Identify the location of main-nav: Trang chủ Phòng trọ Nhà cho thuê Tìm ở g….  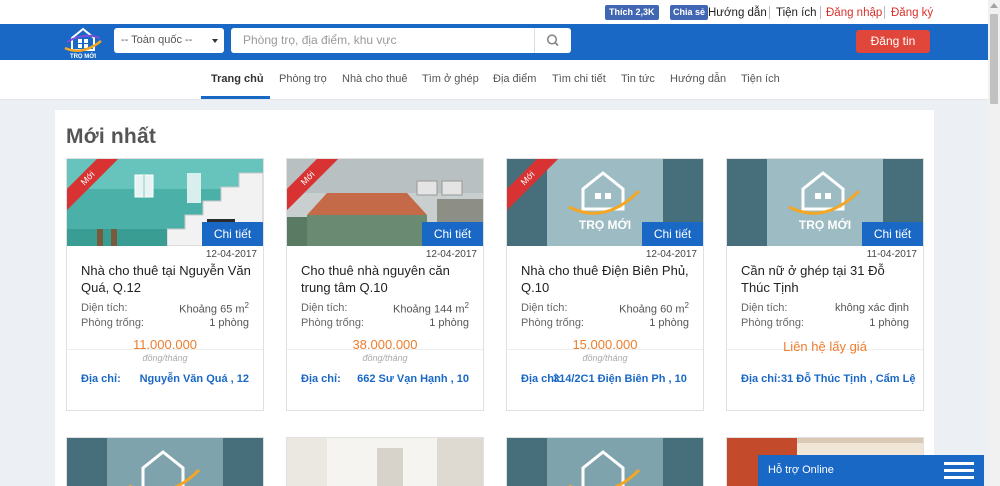
(494, 80).